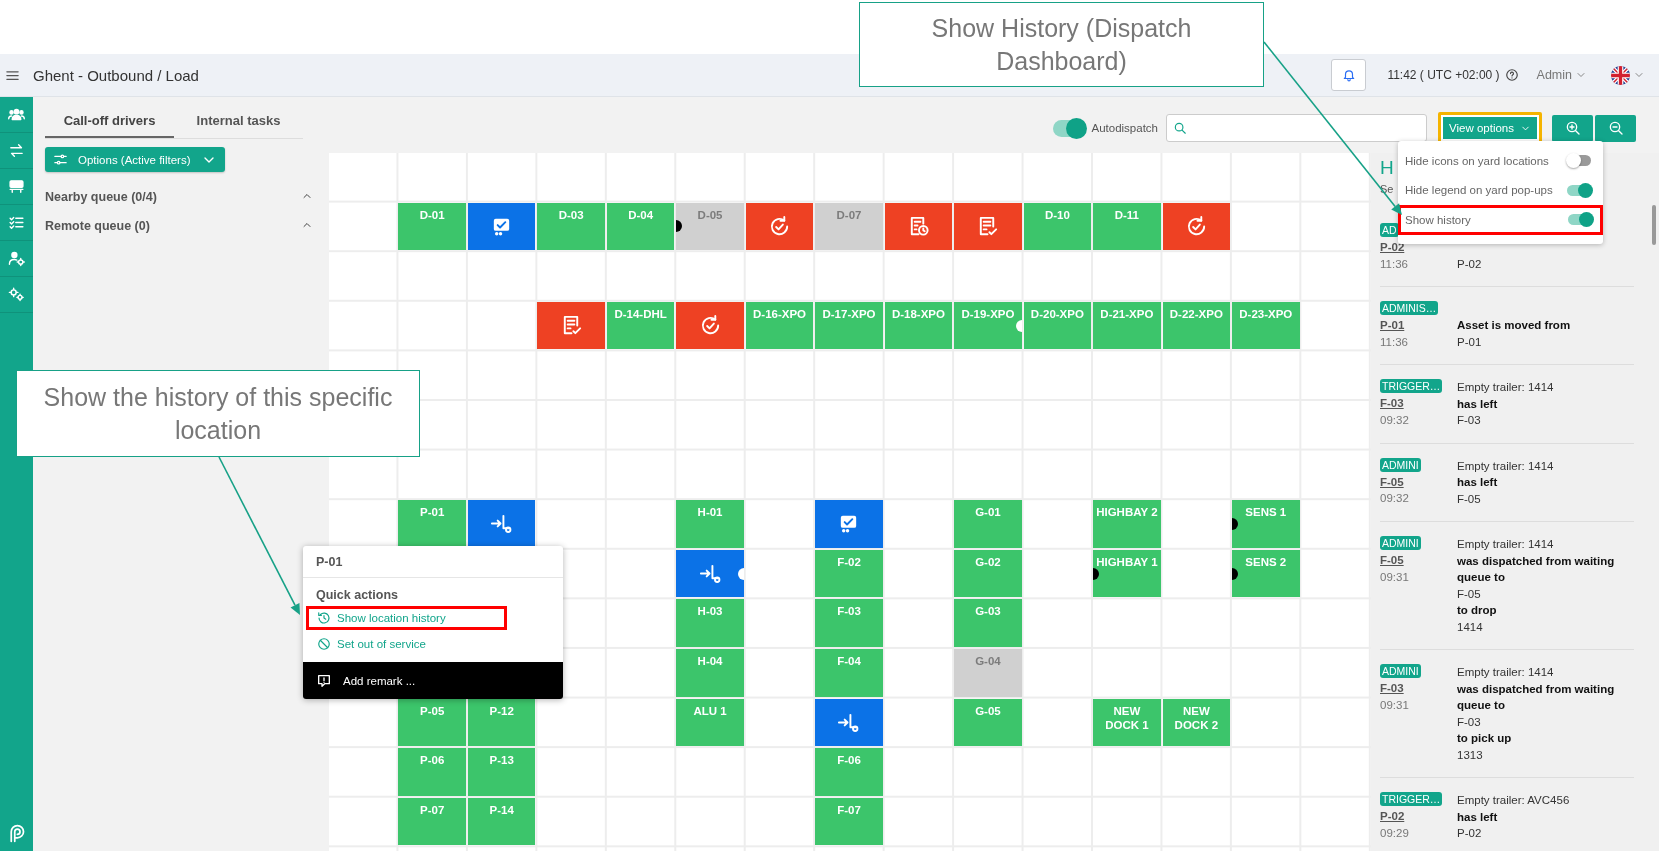 This screenshot has height=851, width=1659. What do you see at coordinates (1490, 128) in the screenshot?
I see `view-options-button: View options` at bounding box center [1490, 128].